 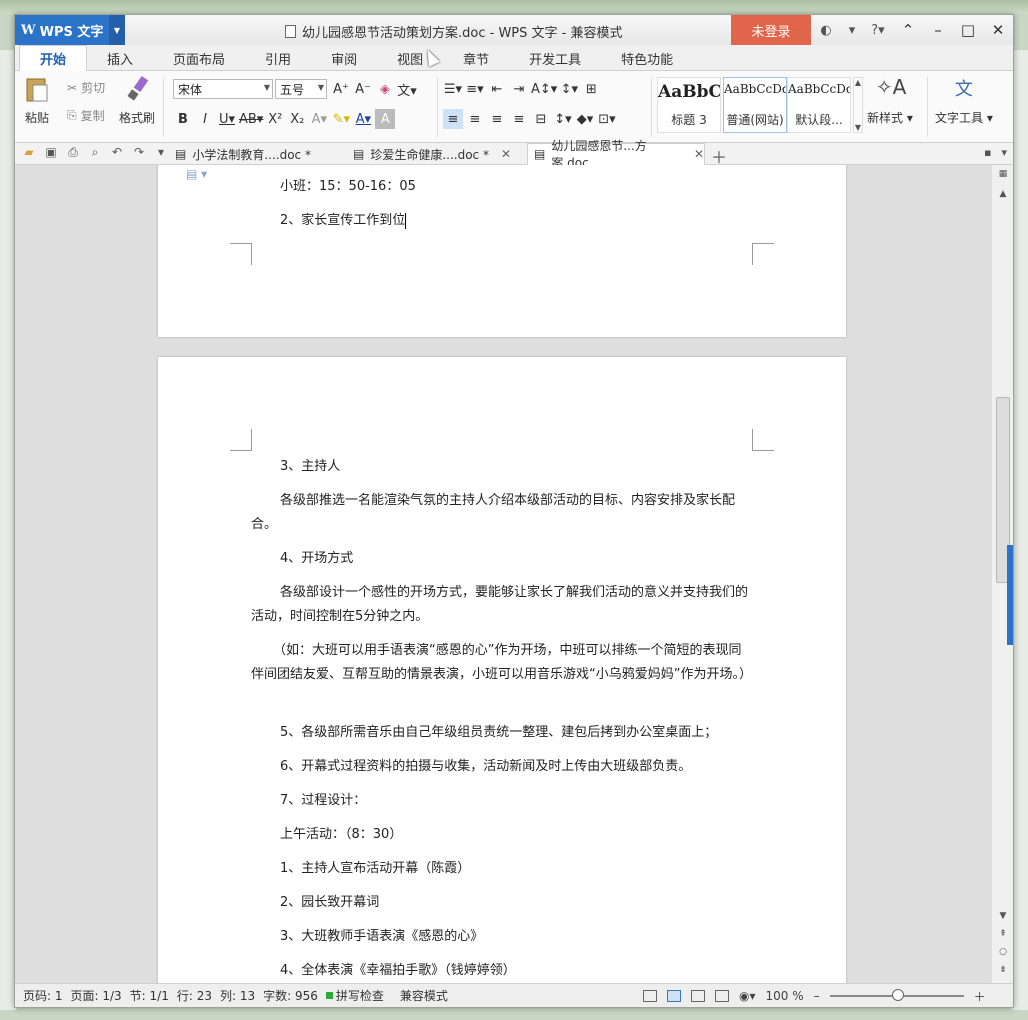 I want to click on tab-developer: 开发工具, so click(x=555, y=58).